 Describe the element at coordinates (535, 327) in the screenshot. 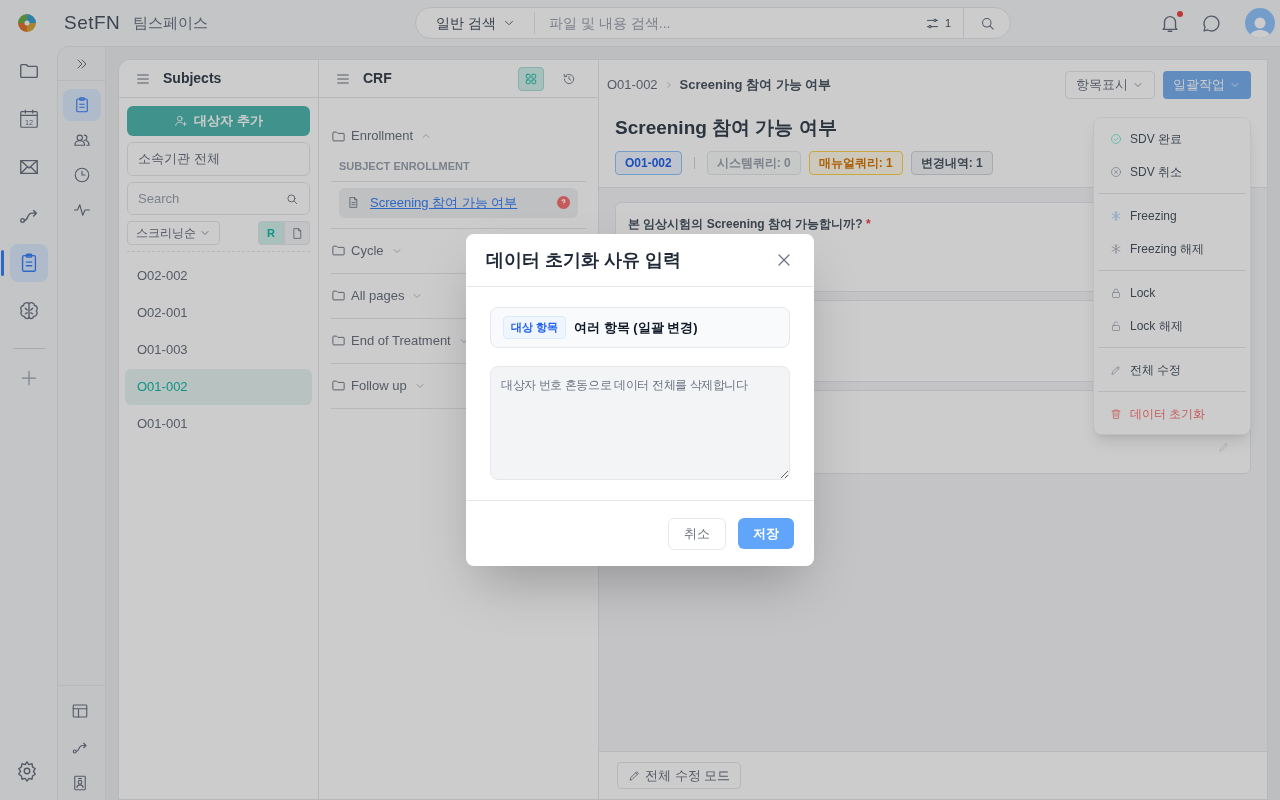

I see `target-label: 대상 항목` at that location.